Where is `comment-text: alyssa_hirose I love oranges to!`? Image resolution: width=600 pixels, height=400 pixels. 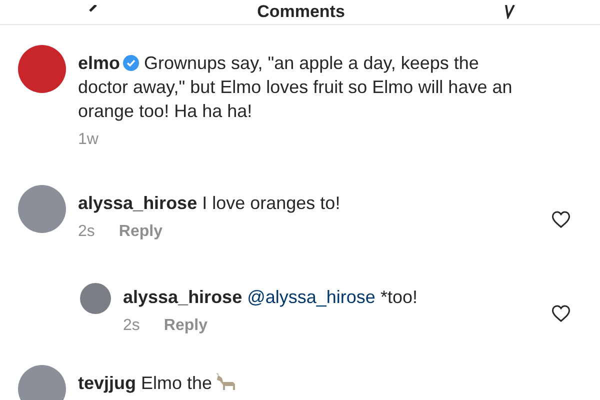
comment-text: alyssa_hirose I love oranges to! is located at coordinates (210, 203).